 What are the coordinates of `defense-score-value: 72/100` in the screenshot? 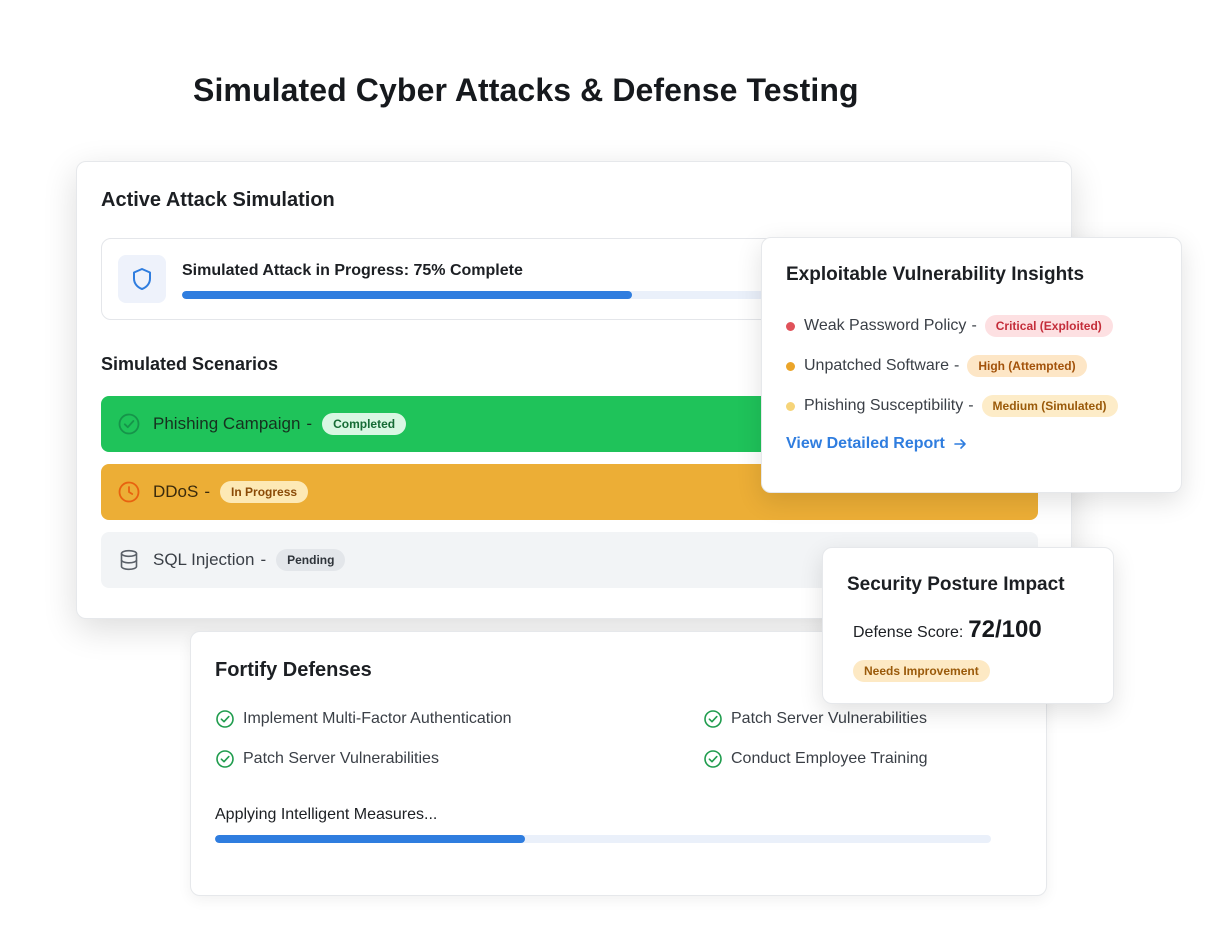 It's located at (1005, 629).